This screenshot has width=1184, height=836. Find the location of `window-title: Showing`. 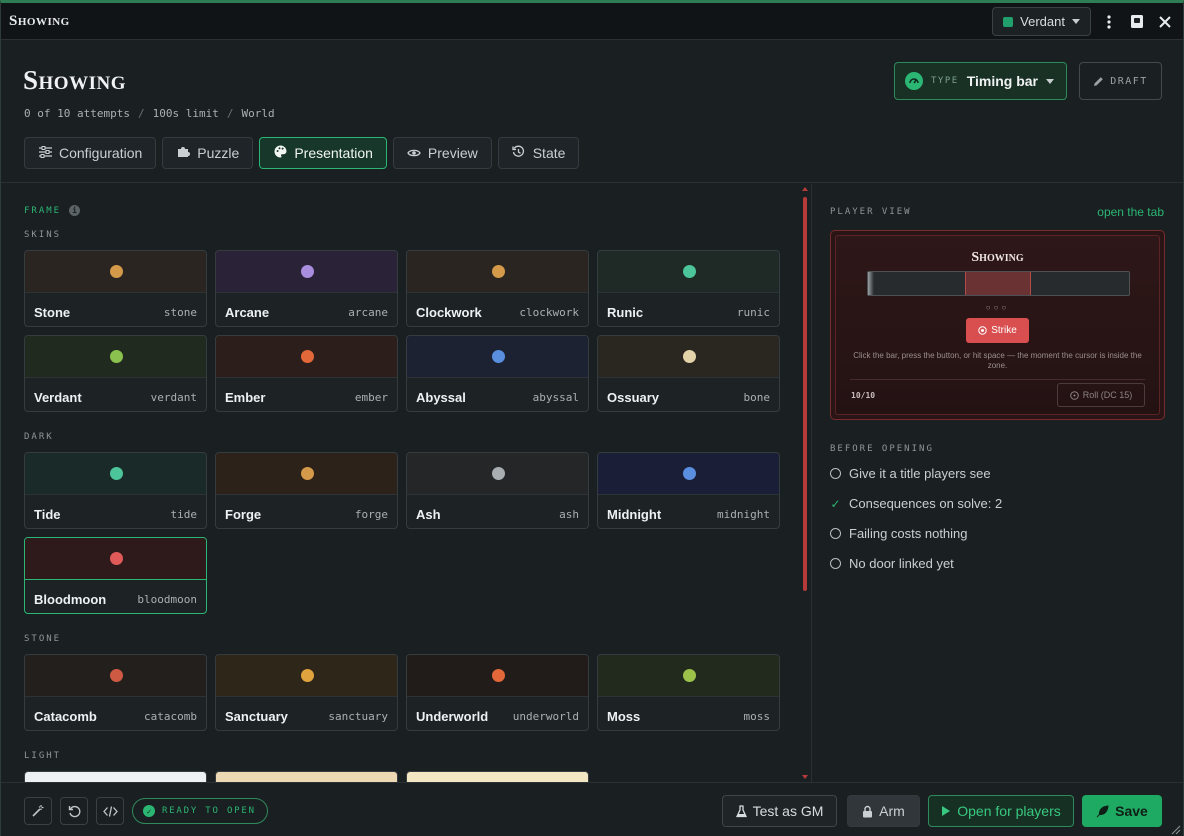

window-title: Showing is located at coordinates (39, 20).